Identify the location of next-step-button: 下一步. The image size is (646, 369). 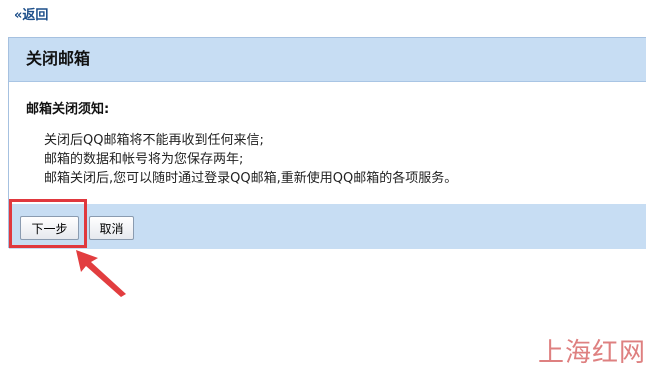
(49, 228).